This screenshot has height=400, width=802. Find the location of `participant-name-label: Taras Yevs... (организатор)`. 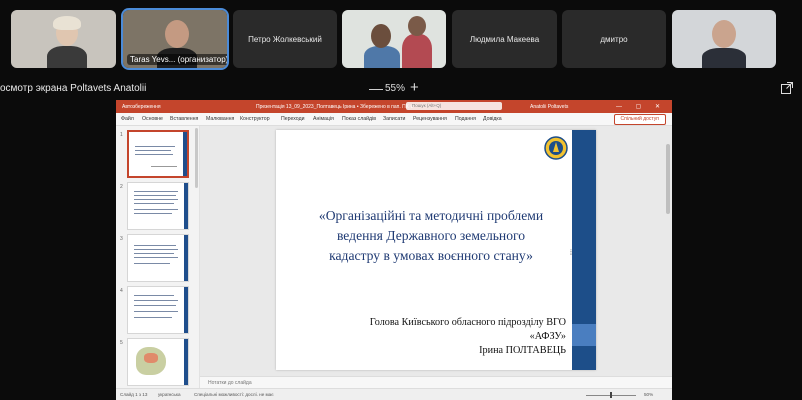

participant-name-label: Taras Yevs... (организатор) is located at coordinates (177, 59).